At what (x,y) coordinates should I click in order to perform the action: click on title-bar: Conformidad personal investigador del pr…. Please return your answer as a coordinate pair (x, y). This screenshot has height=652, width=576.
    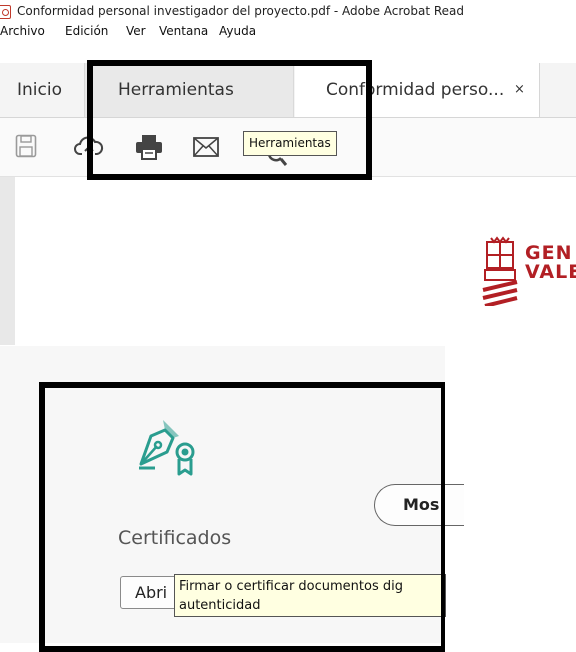
    Looking at the image, I should click on (288, 11).